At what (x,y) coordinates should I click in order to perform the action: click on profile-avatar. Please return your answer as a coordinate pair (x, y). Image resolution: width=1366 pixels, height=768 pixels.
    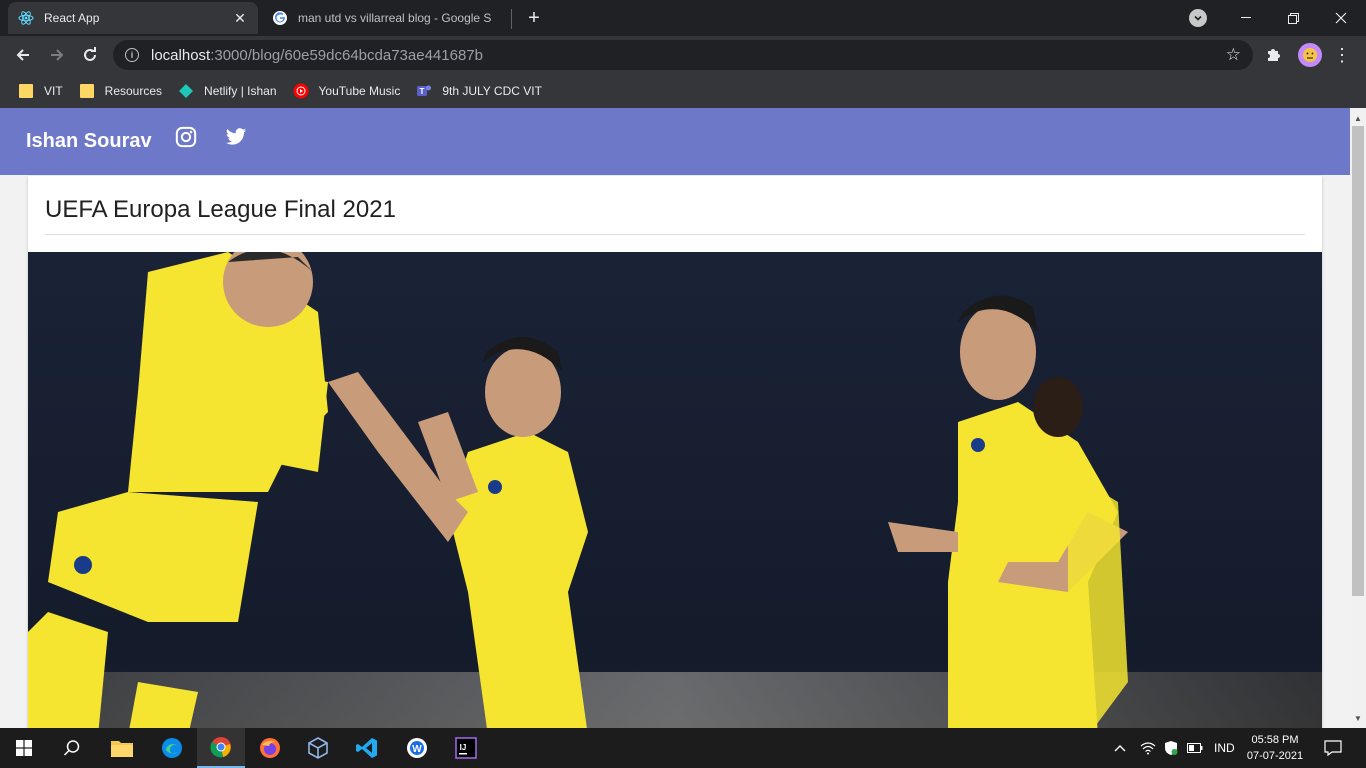
    Looking at the image, I should click on (1310, 55).